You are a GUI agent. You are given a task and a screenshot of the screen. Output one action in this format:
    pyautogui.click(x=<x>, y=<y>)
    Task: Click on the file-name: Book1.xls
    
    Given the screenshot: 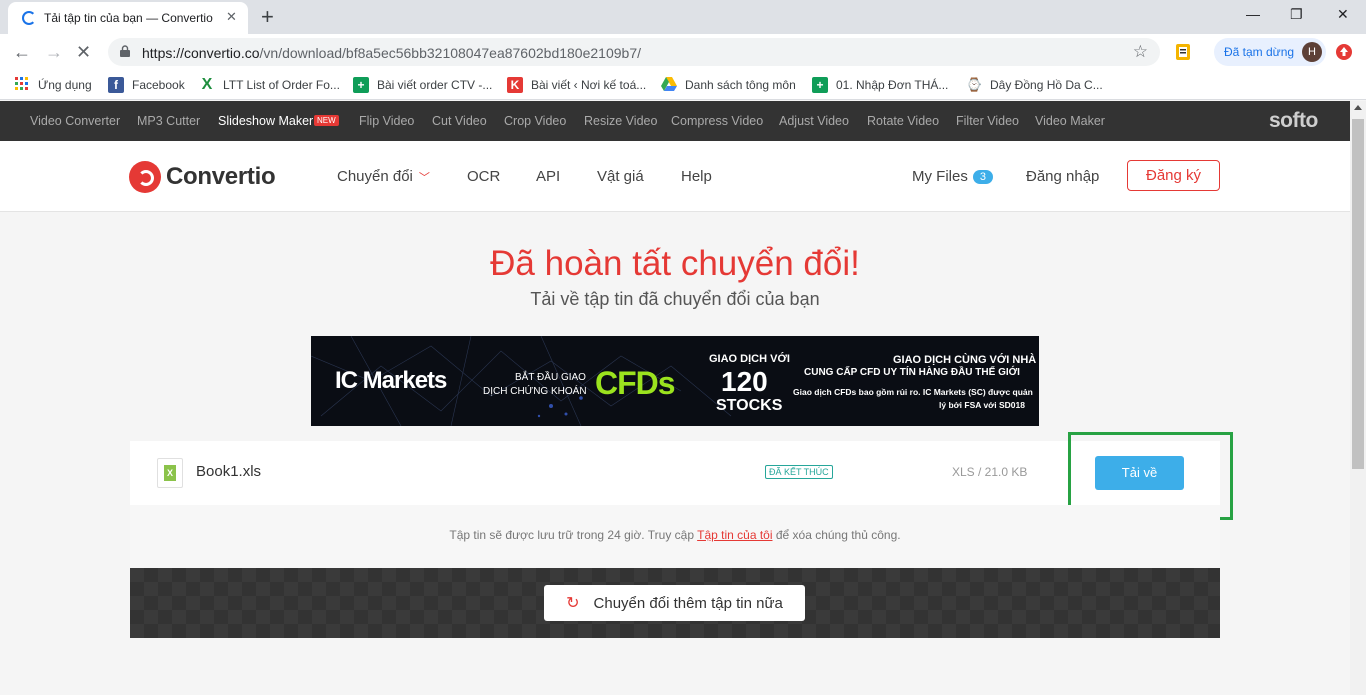 What is the action you would take?
    pyautogui.click(x=229, y=471)
    